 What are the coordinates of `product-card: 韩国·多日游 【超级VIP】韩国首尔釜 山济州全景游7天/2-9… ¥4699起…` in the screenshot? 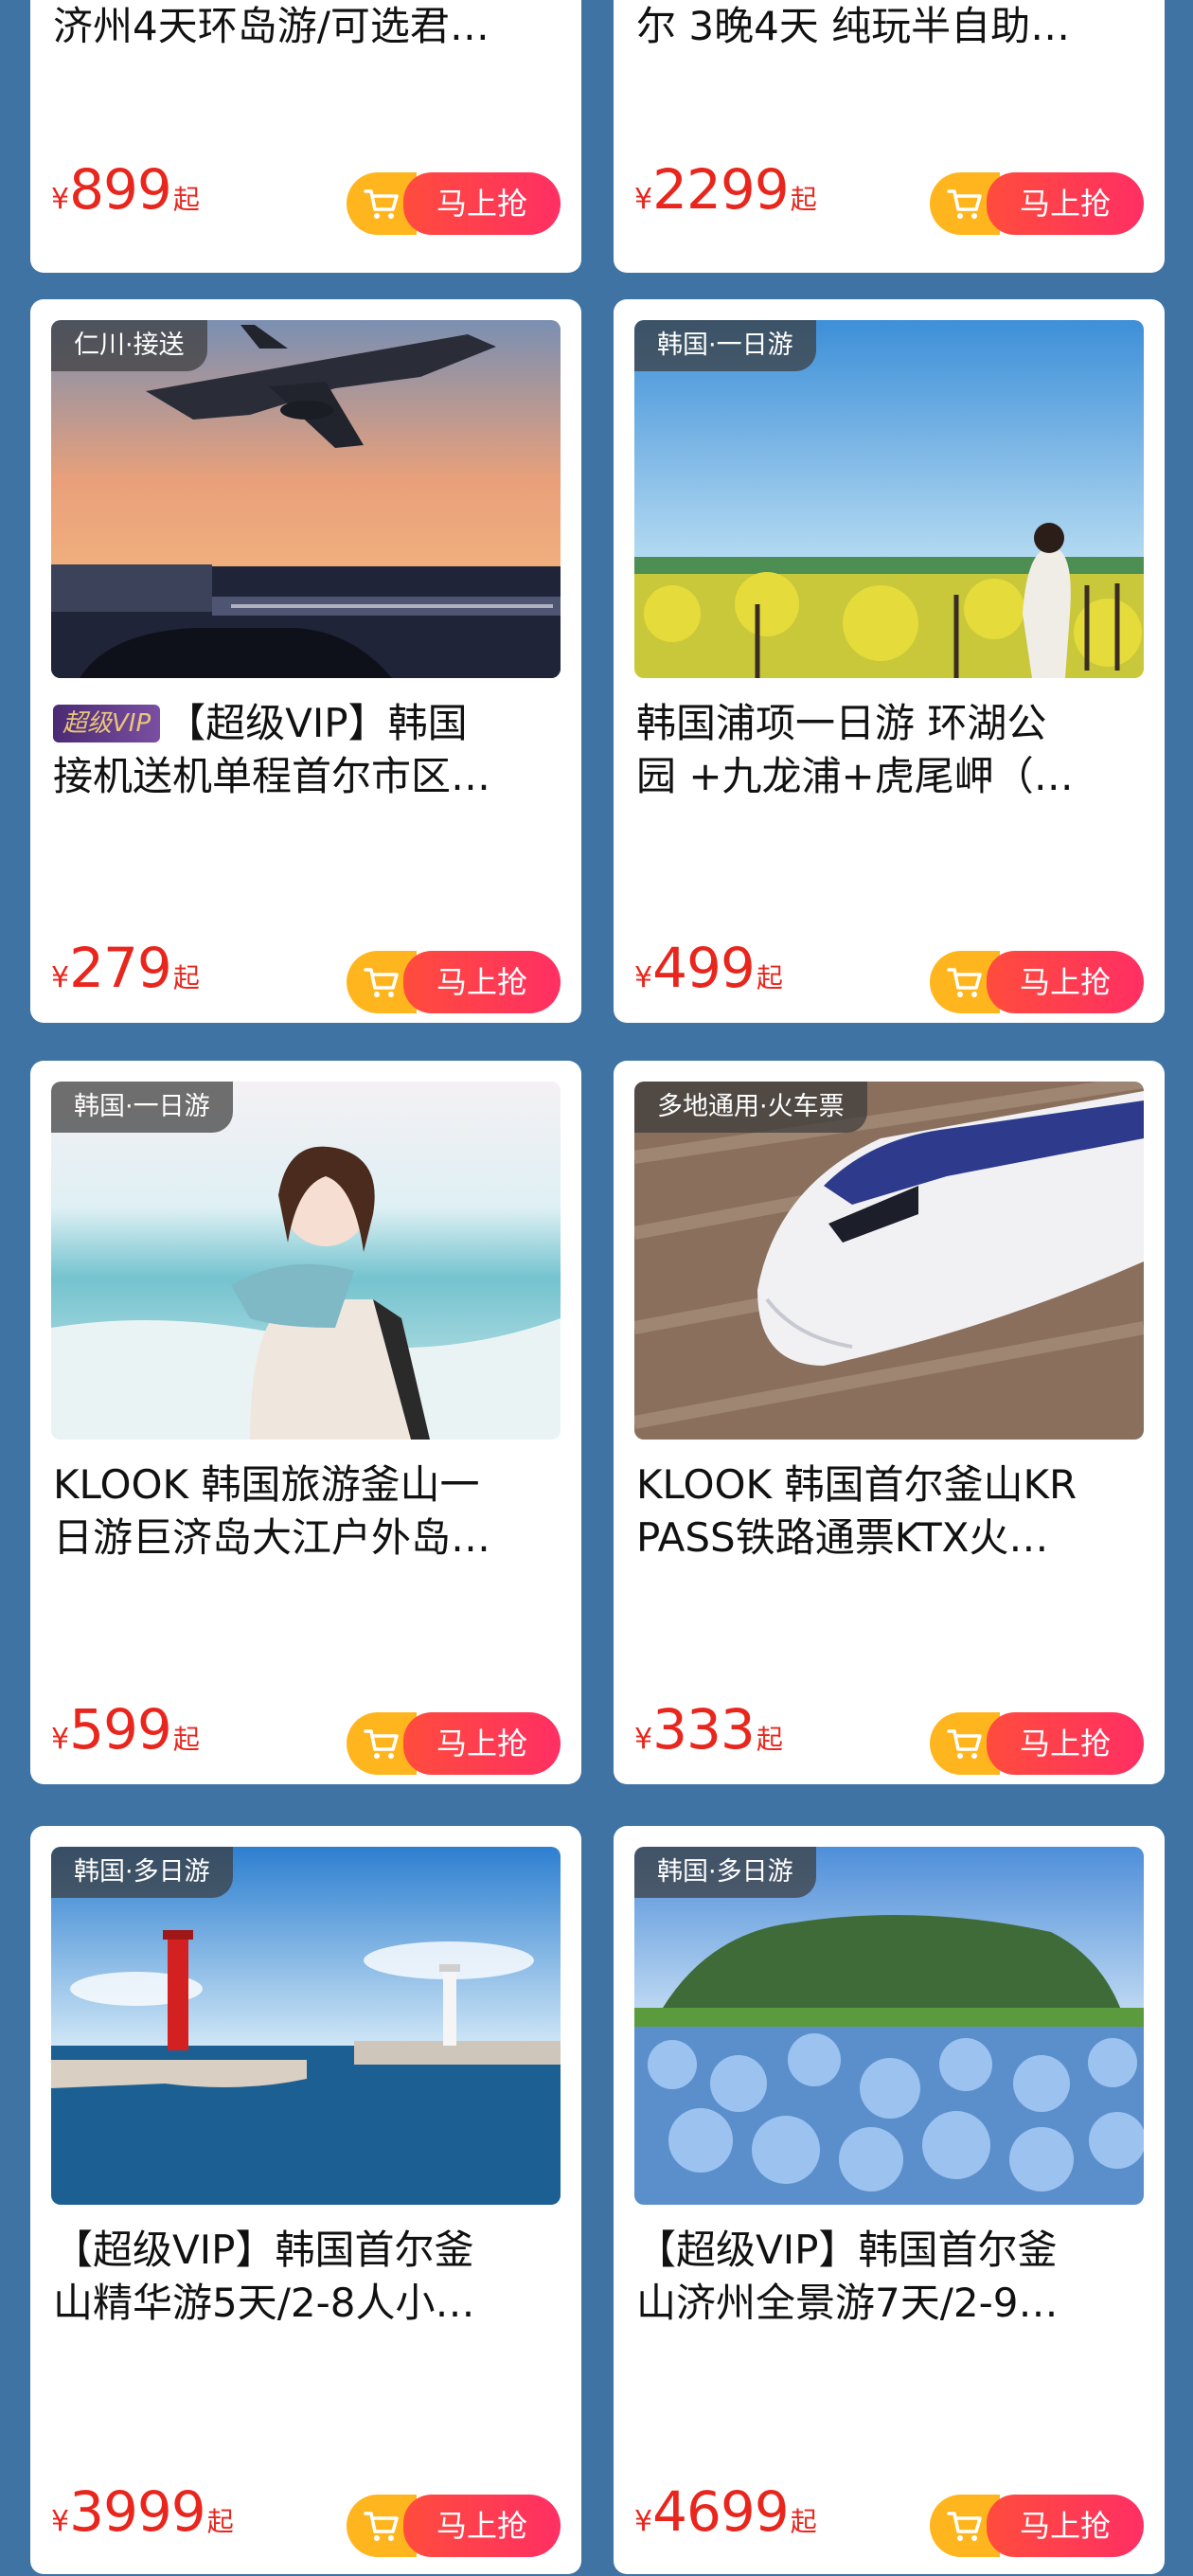 It's located at (889, 2200).